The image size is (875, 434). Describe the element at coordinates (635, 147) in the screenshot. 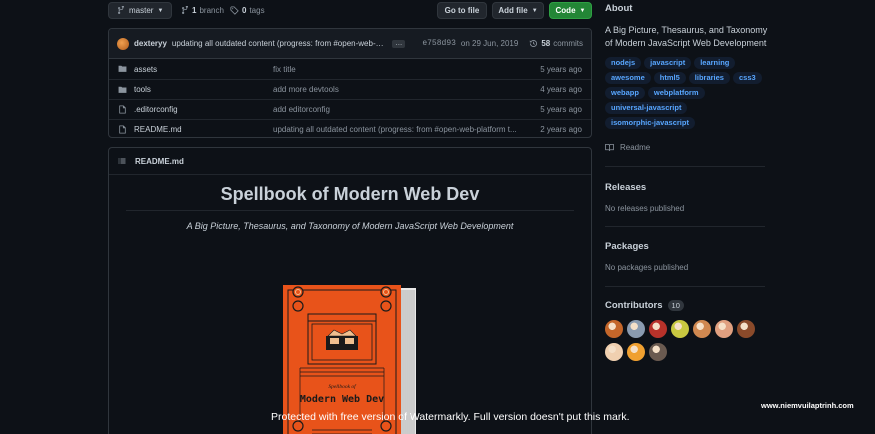

I see `readme-link-label: Readme` at that location.